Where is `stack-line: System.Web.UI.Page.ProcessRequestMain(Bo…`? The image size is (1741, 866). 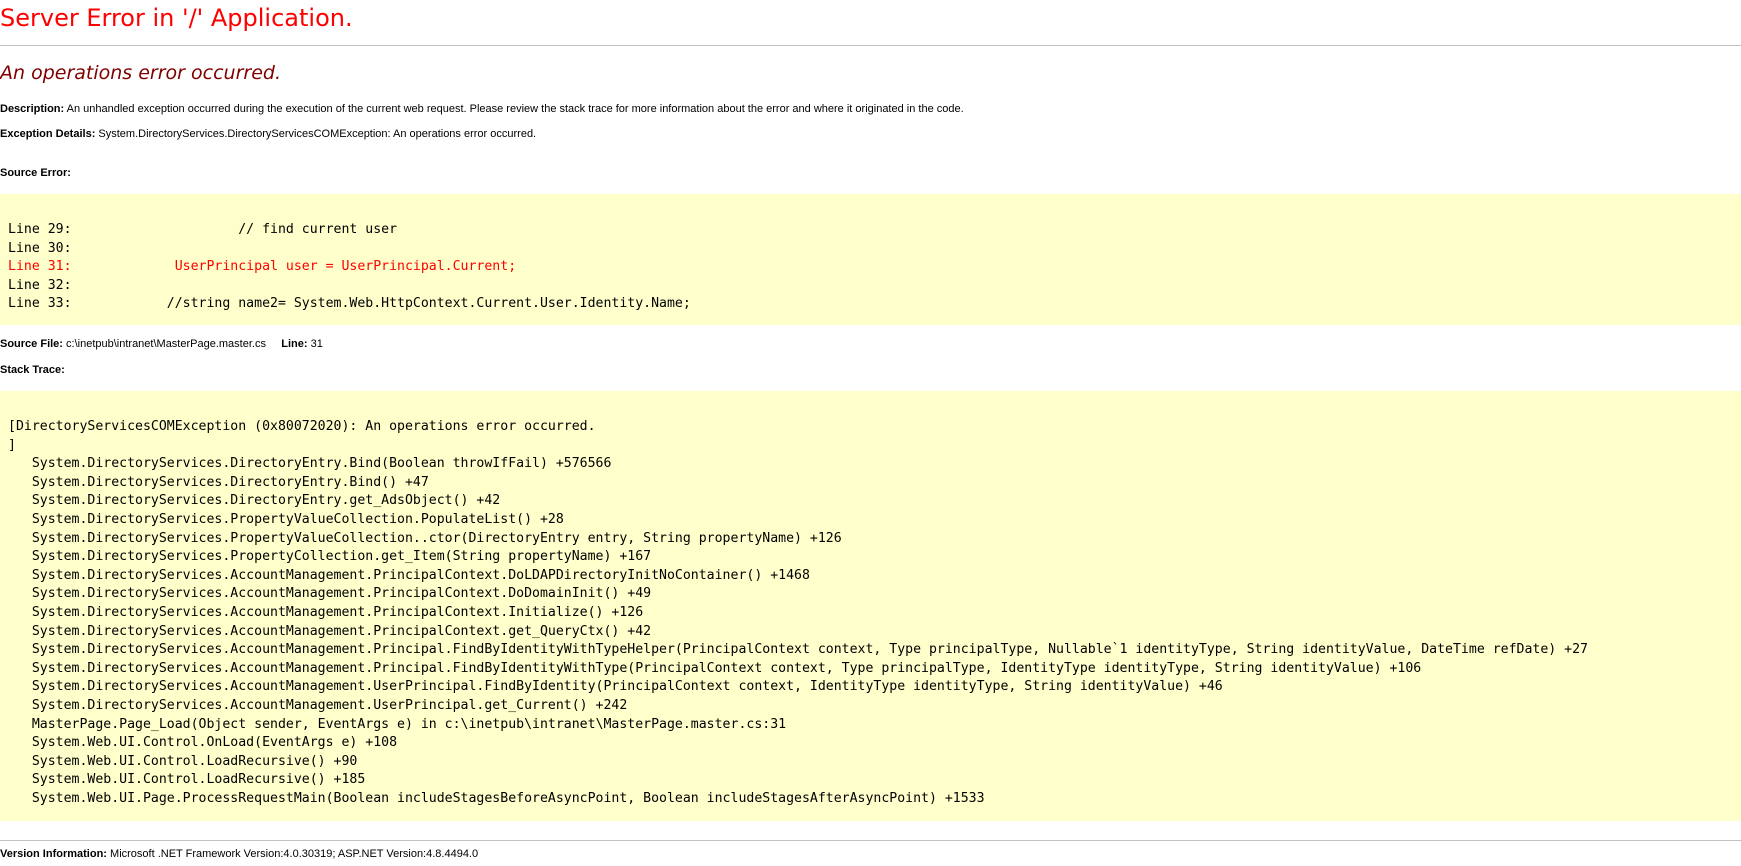
stack-line: System.Web.UI.Page.ProcessRequestMain(Bo… is located at coordinates (496, 798).